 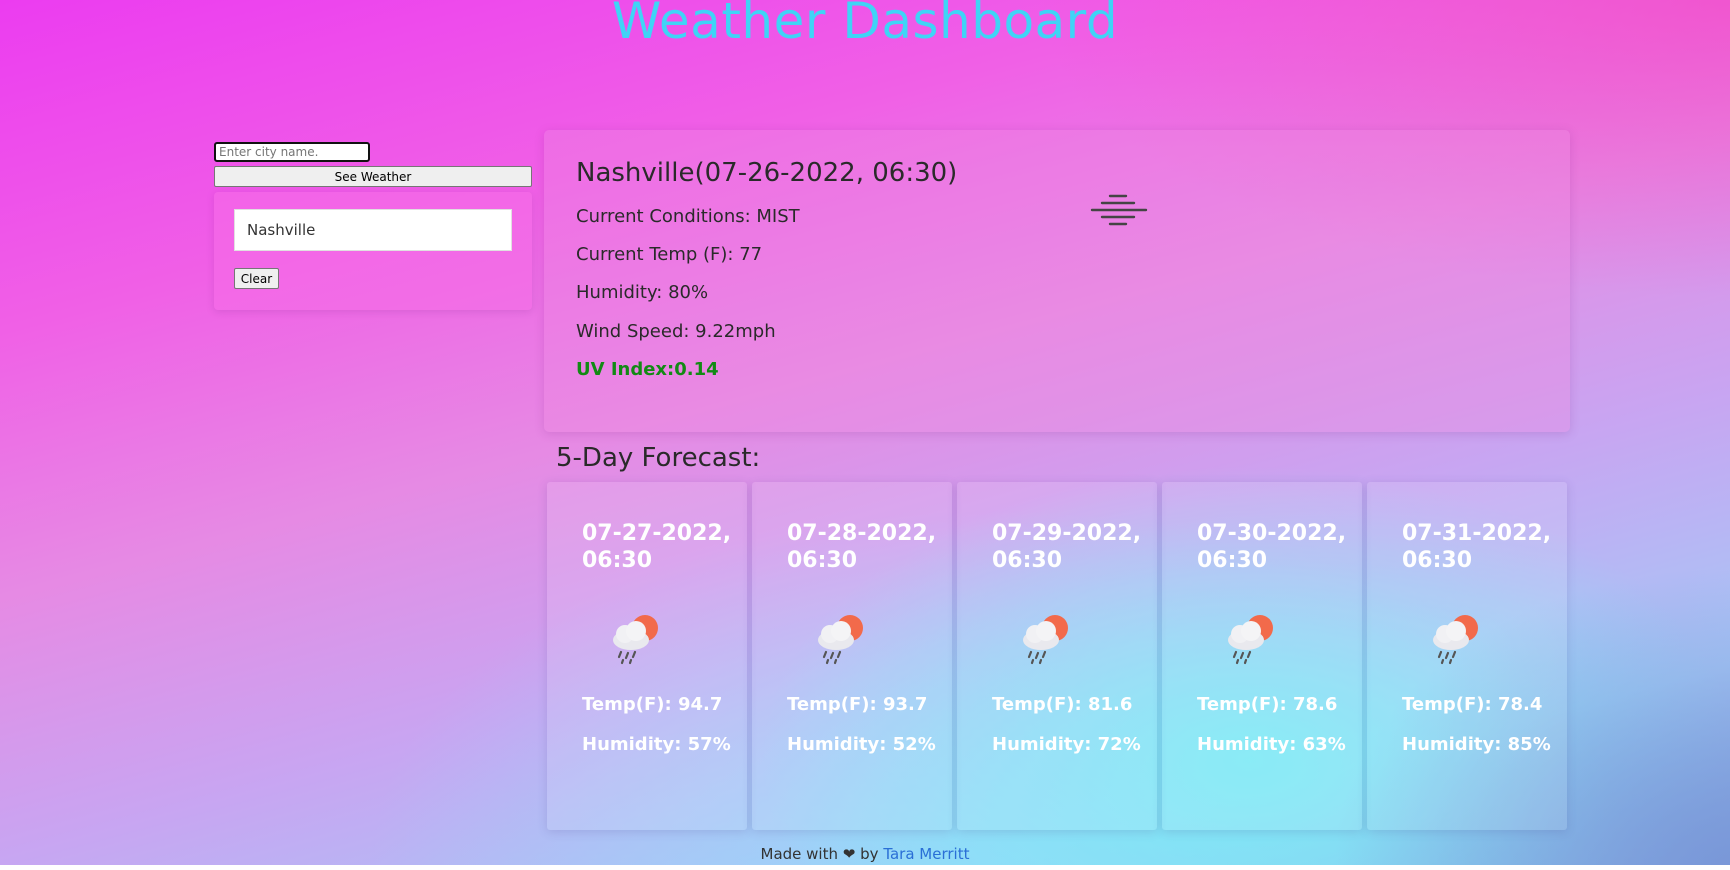 I want to click on current-wind-speed: Wind Speed: 9.22mph, so click(x=676, y=331).